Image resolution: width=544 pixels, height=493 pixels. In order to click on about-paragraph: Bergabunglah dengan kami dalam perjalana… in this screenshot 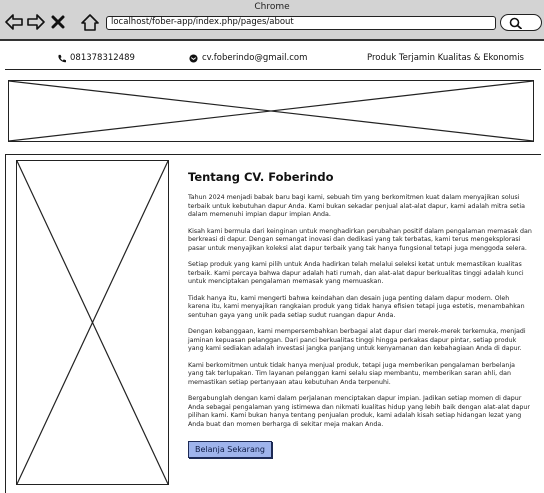, I will do `click(359, 411)`.